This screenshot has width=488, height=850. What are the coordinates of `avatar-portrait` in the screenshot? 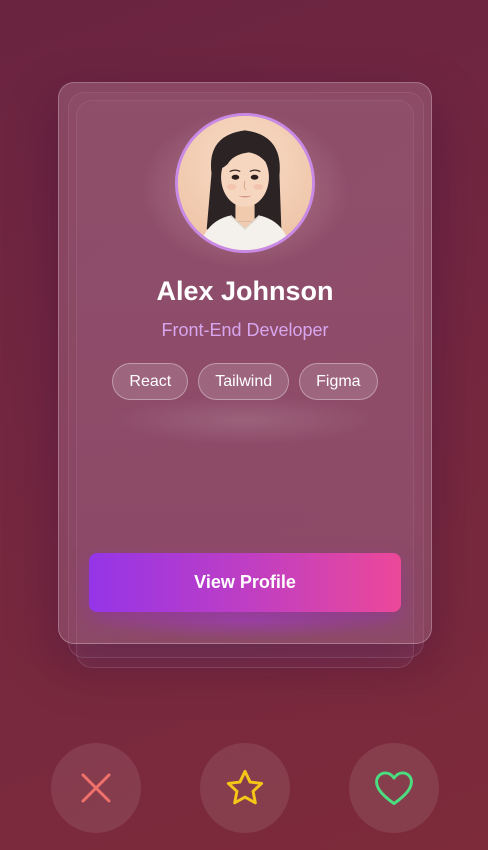 It's located at (245, 183).